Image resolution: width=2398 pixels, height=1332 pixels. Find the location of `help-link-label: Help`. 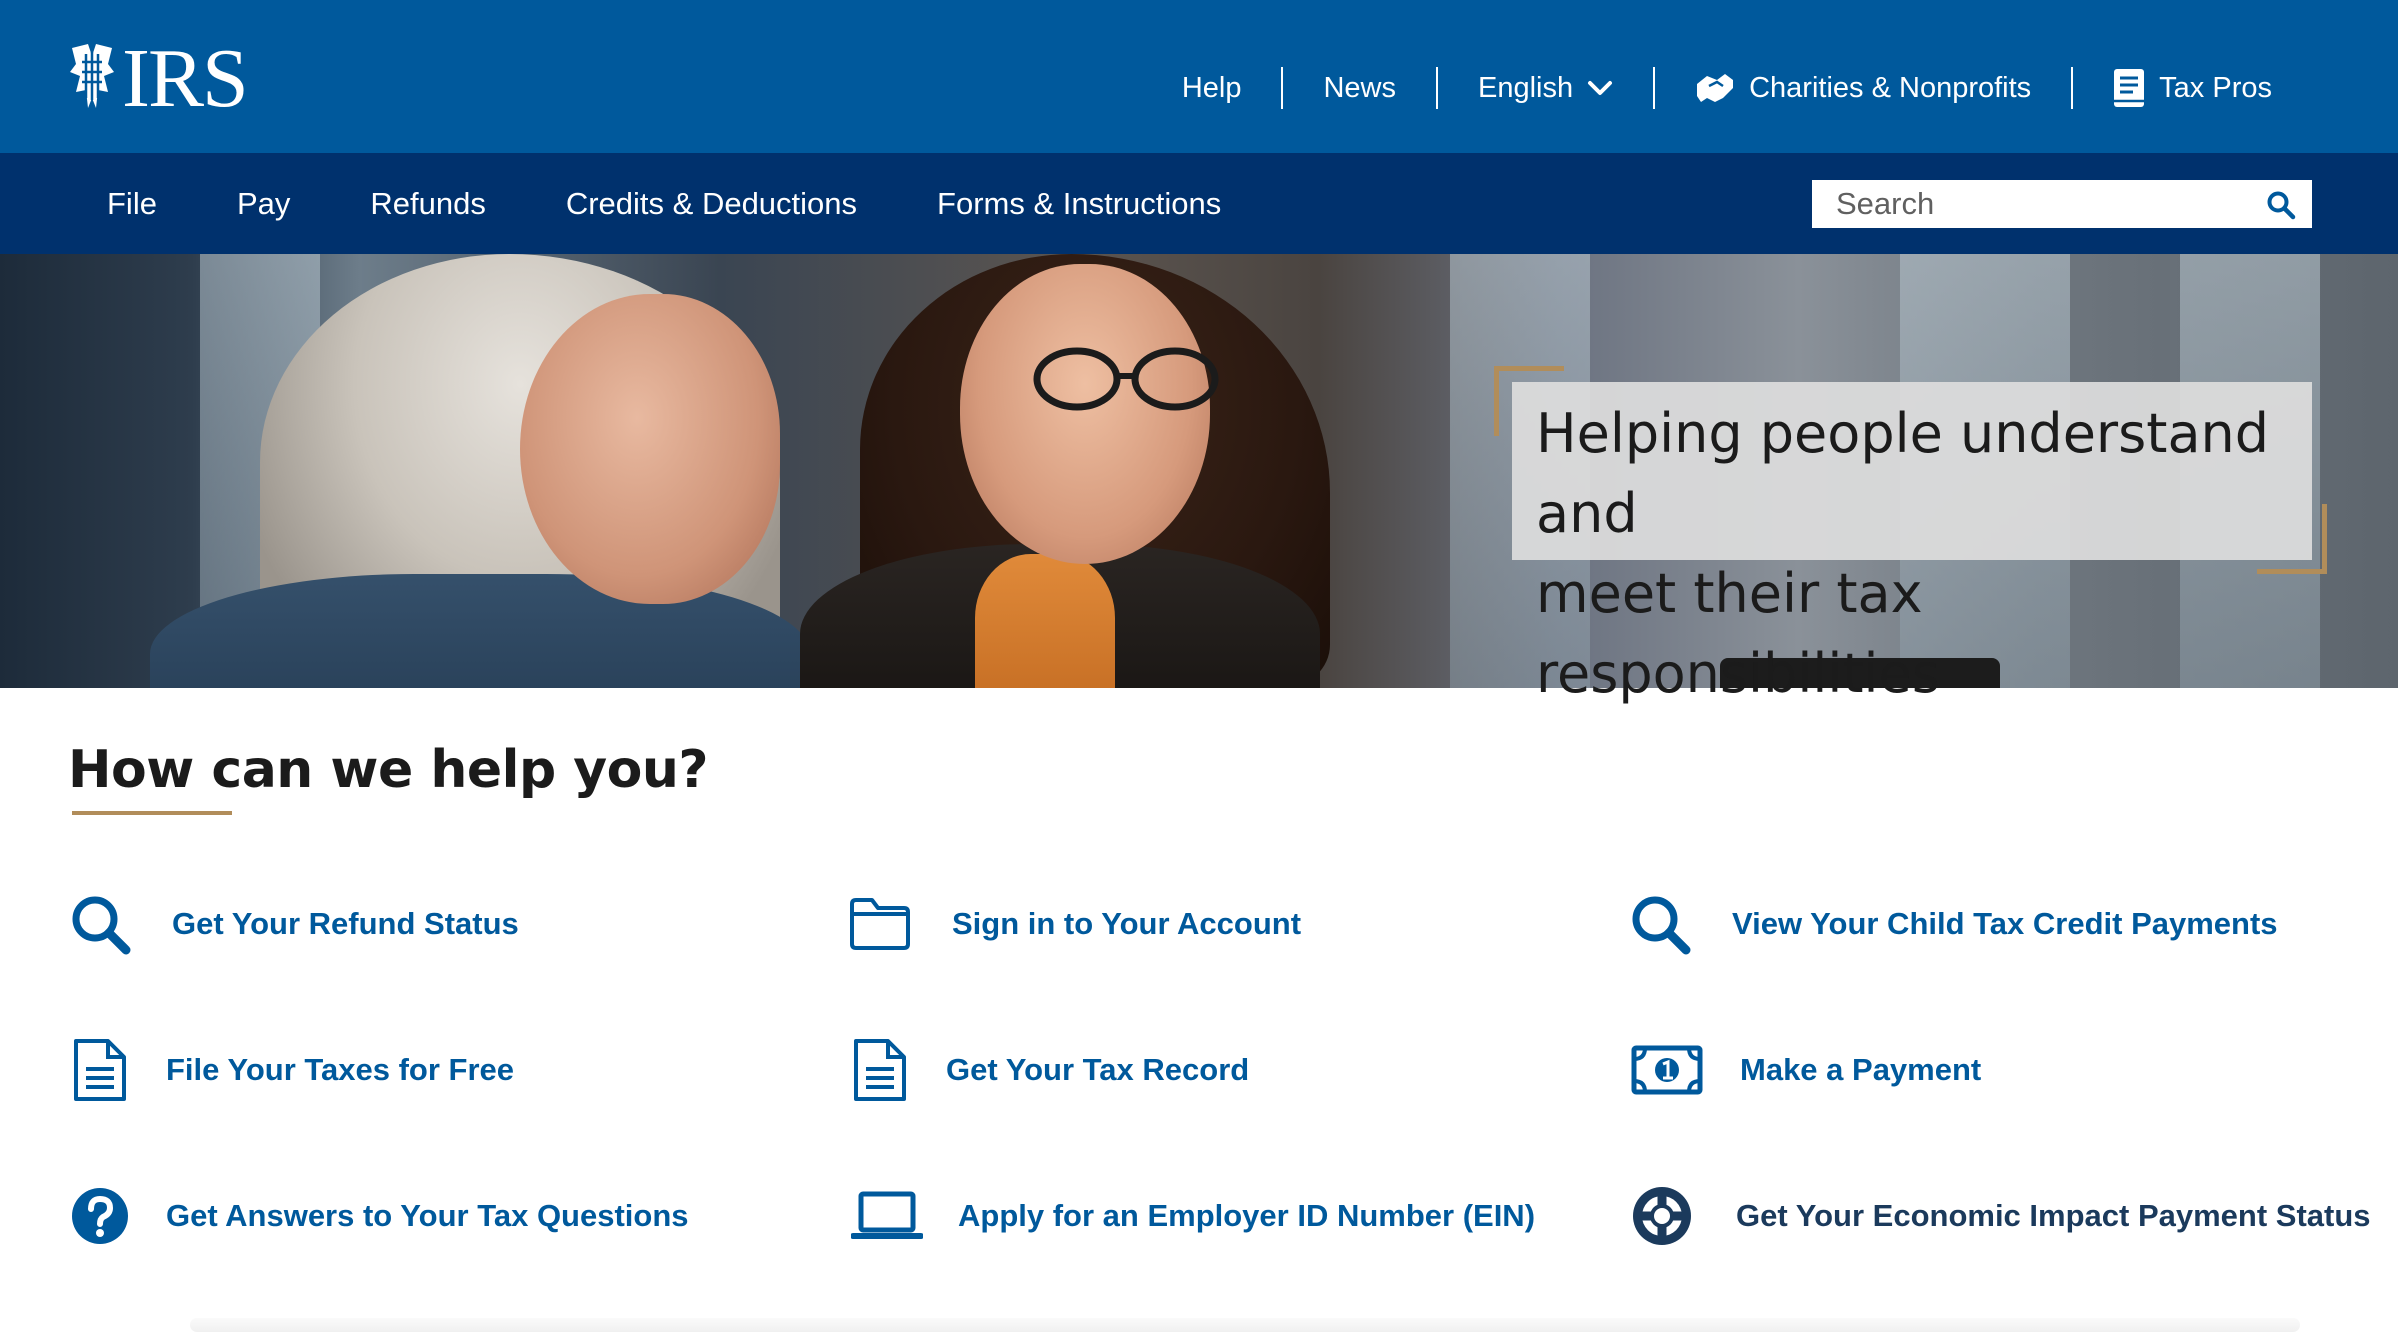

help-link-label: Help is located at coordinates (1211, 87).